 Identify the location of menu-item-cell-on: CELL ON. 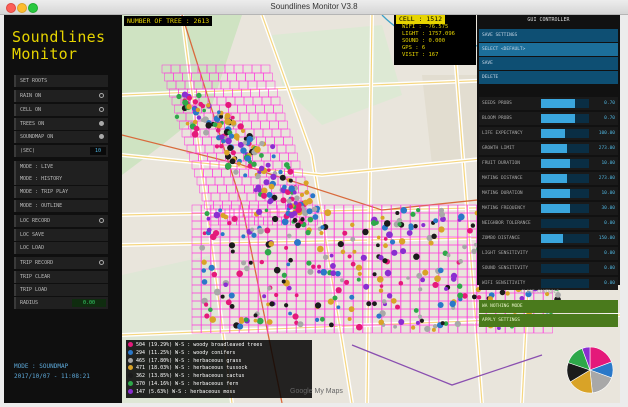
(61, 110).